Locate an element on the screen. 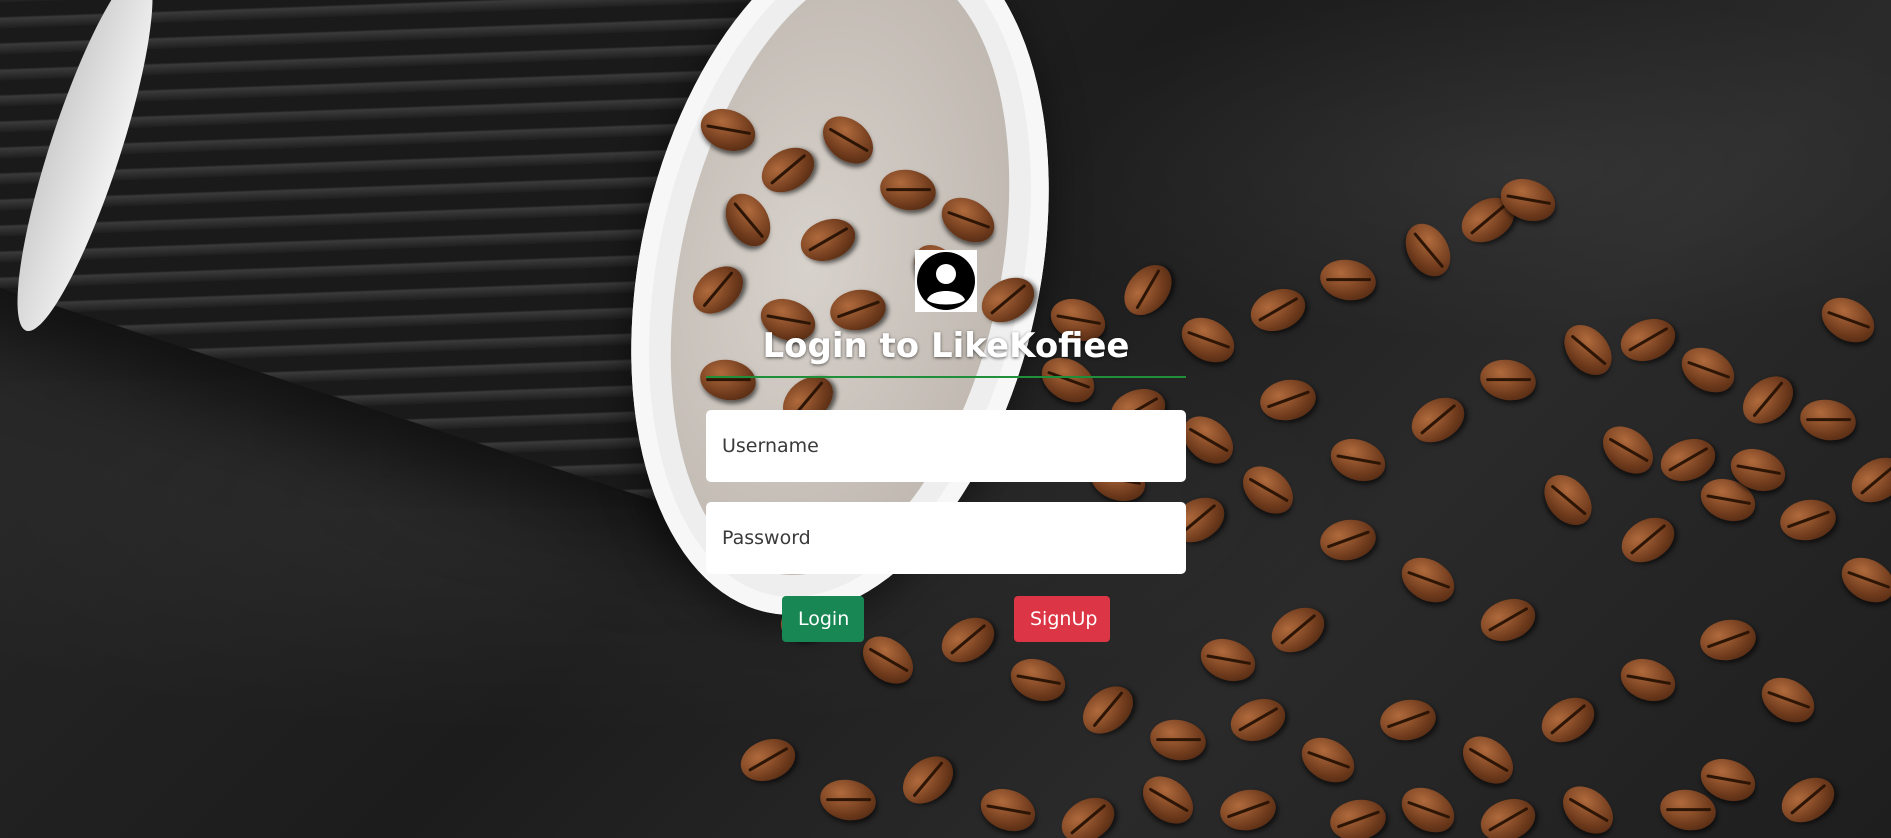 The image size is (1891, 838). username-input is located at coordinates (946, 446).